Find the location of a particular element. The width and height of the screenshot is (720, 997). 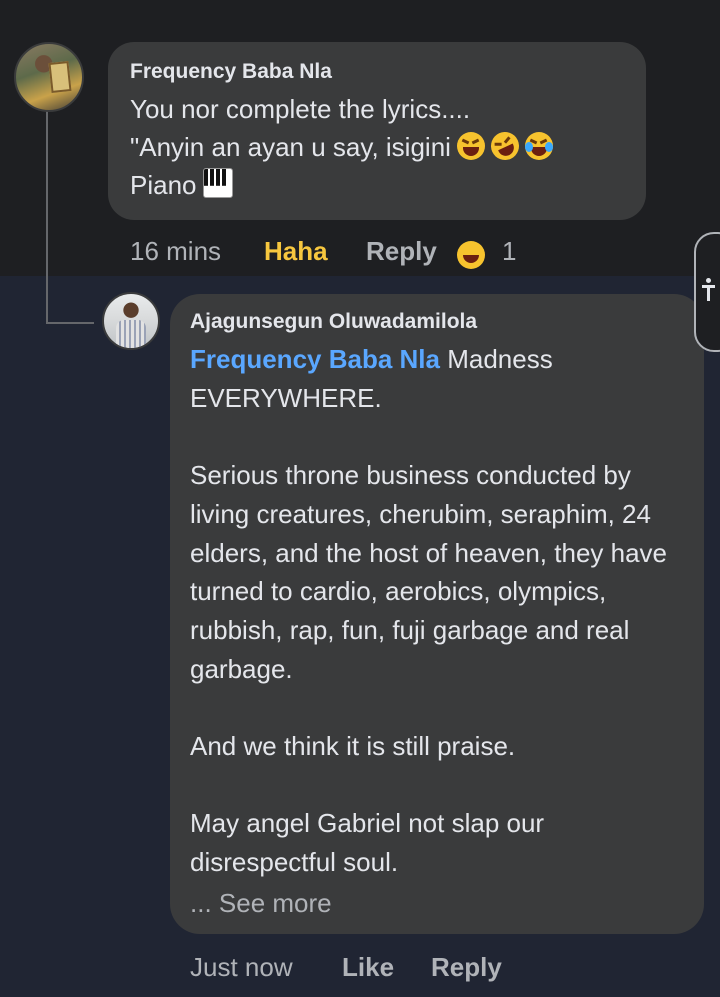

haha-reaction-button: Haha is located at coordinates (296, 251).